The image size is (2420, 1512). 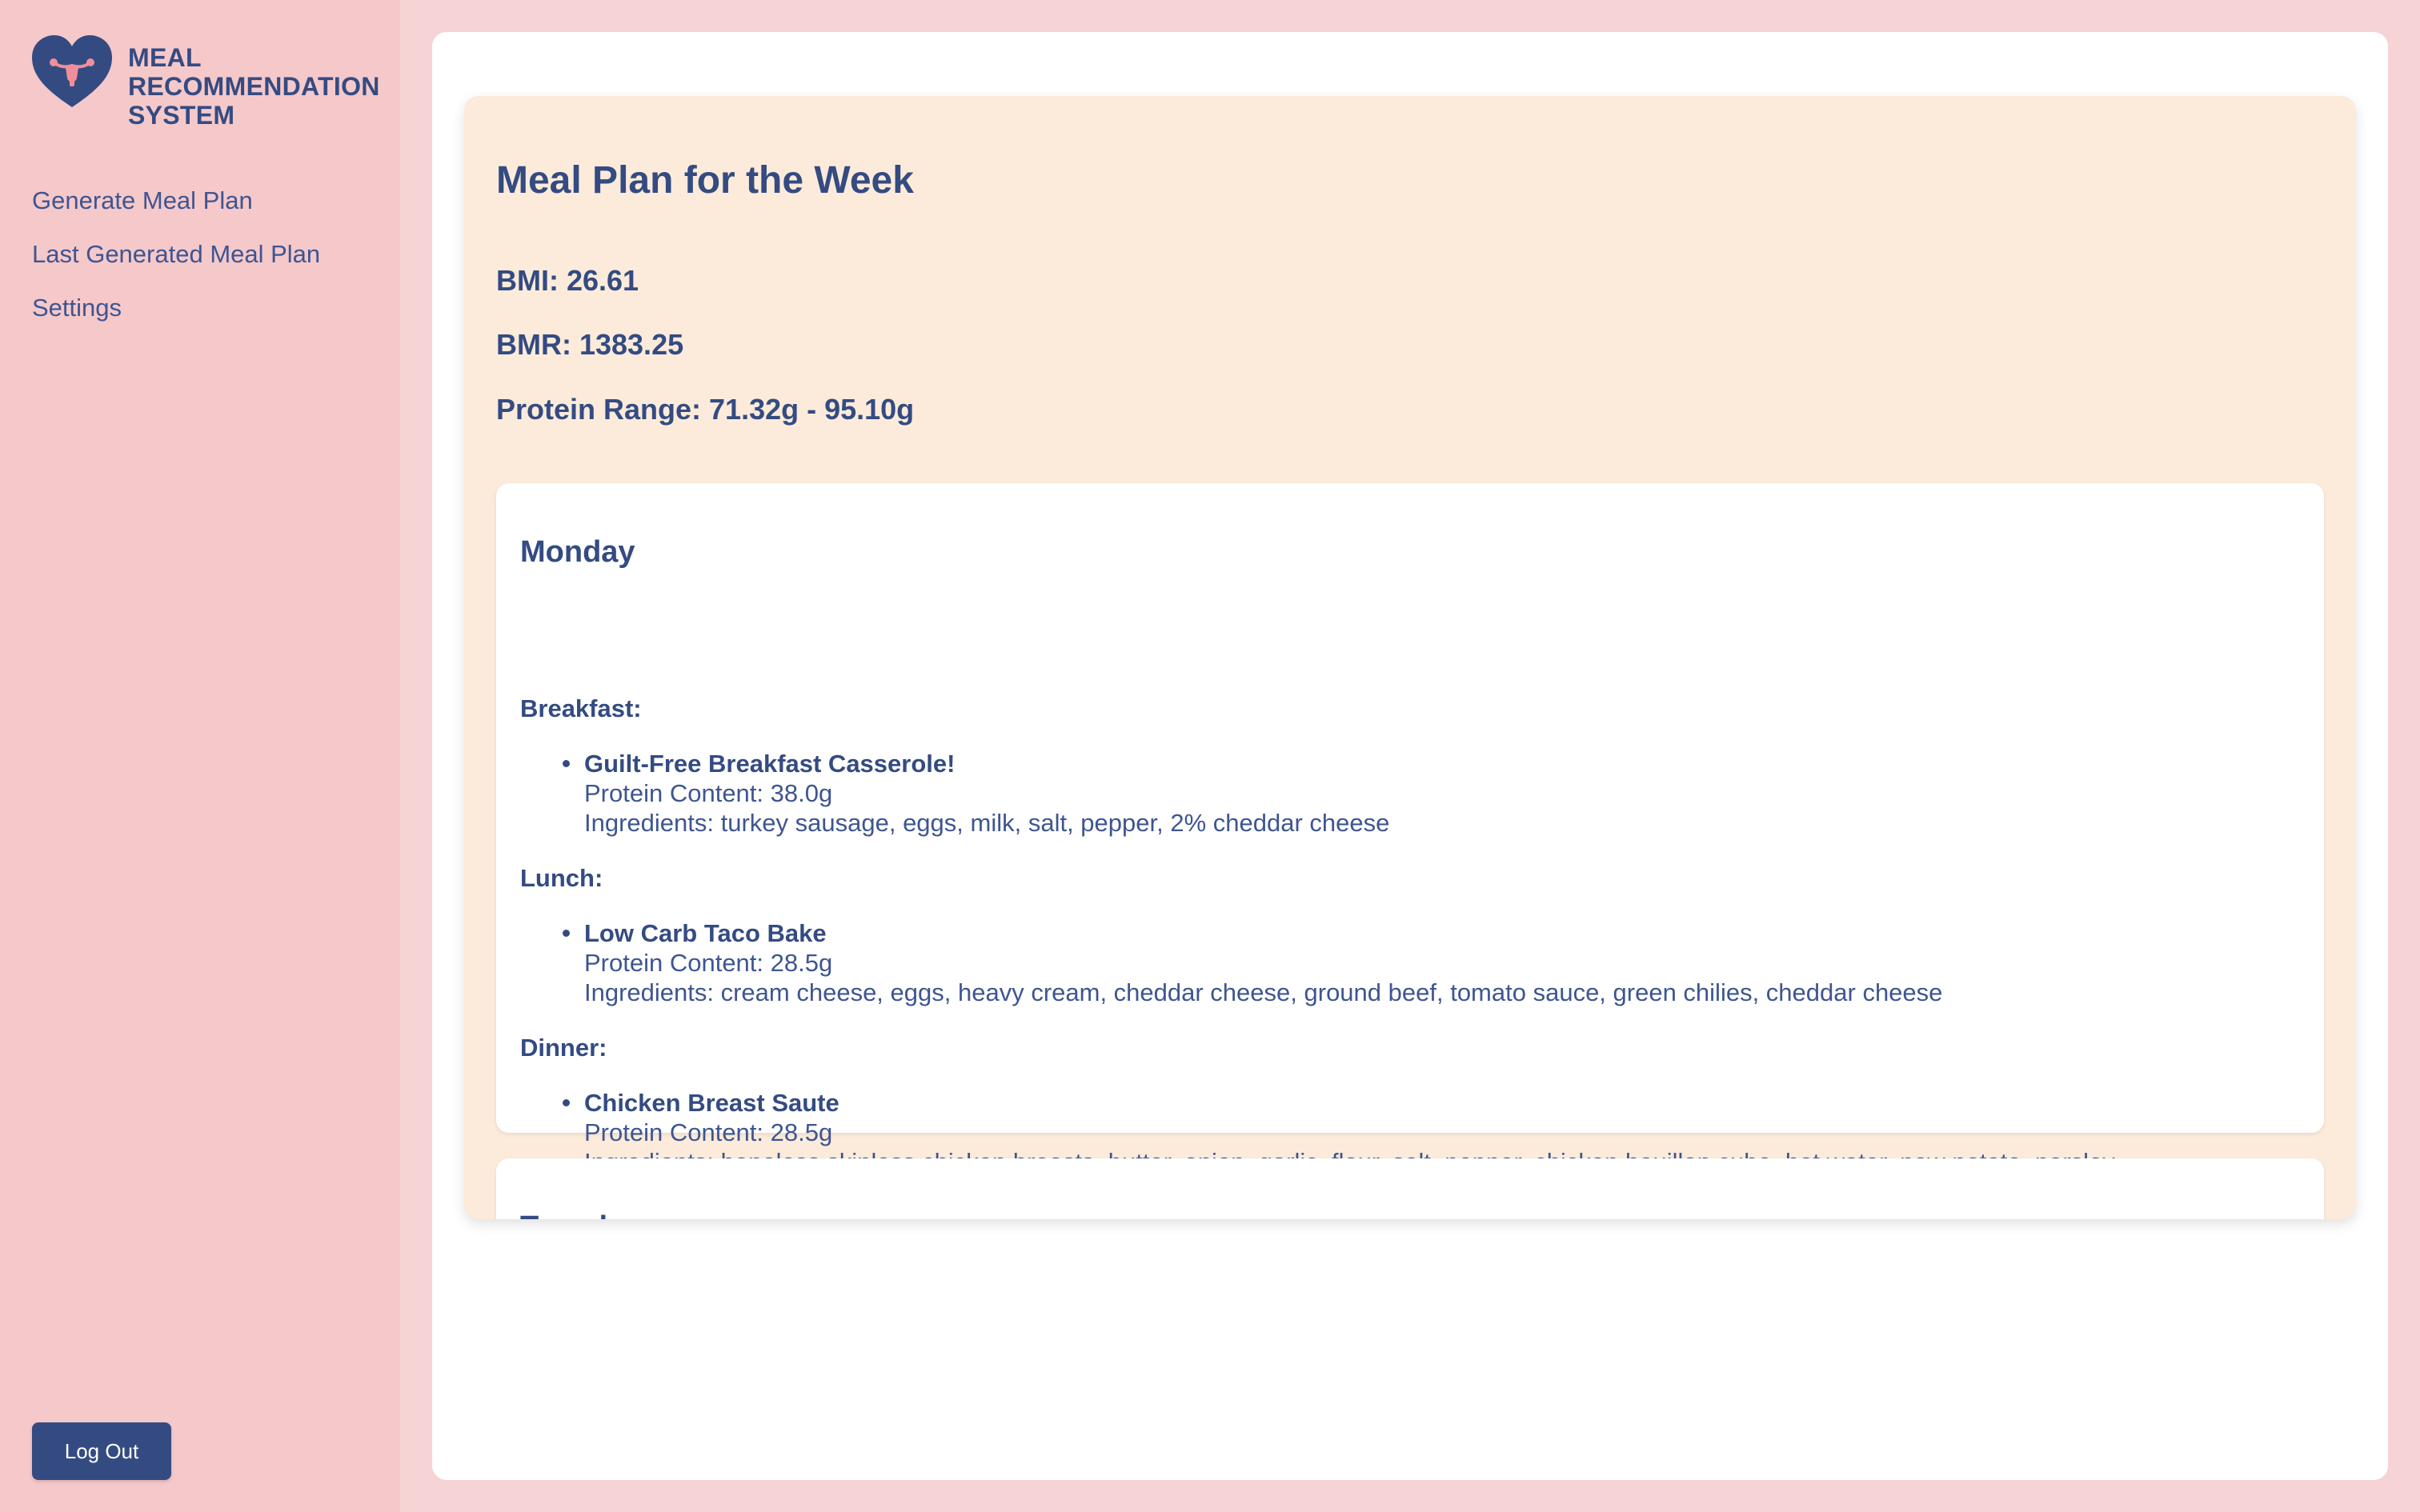 I want to click on logout-button: Log Out, so click(x=101, y=1451).